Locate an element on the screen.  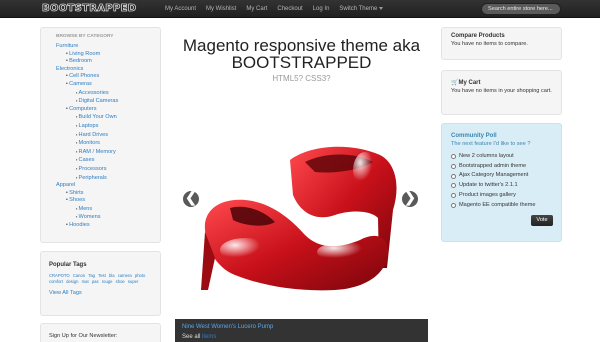
poll-option-label: Ajax Category Management is located at coordinates (494, 175).